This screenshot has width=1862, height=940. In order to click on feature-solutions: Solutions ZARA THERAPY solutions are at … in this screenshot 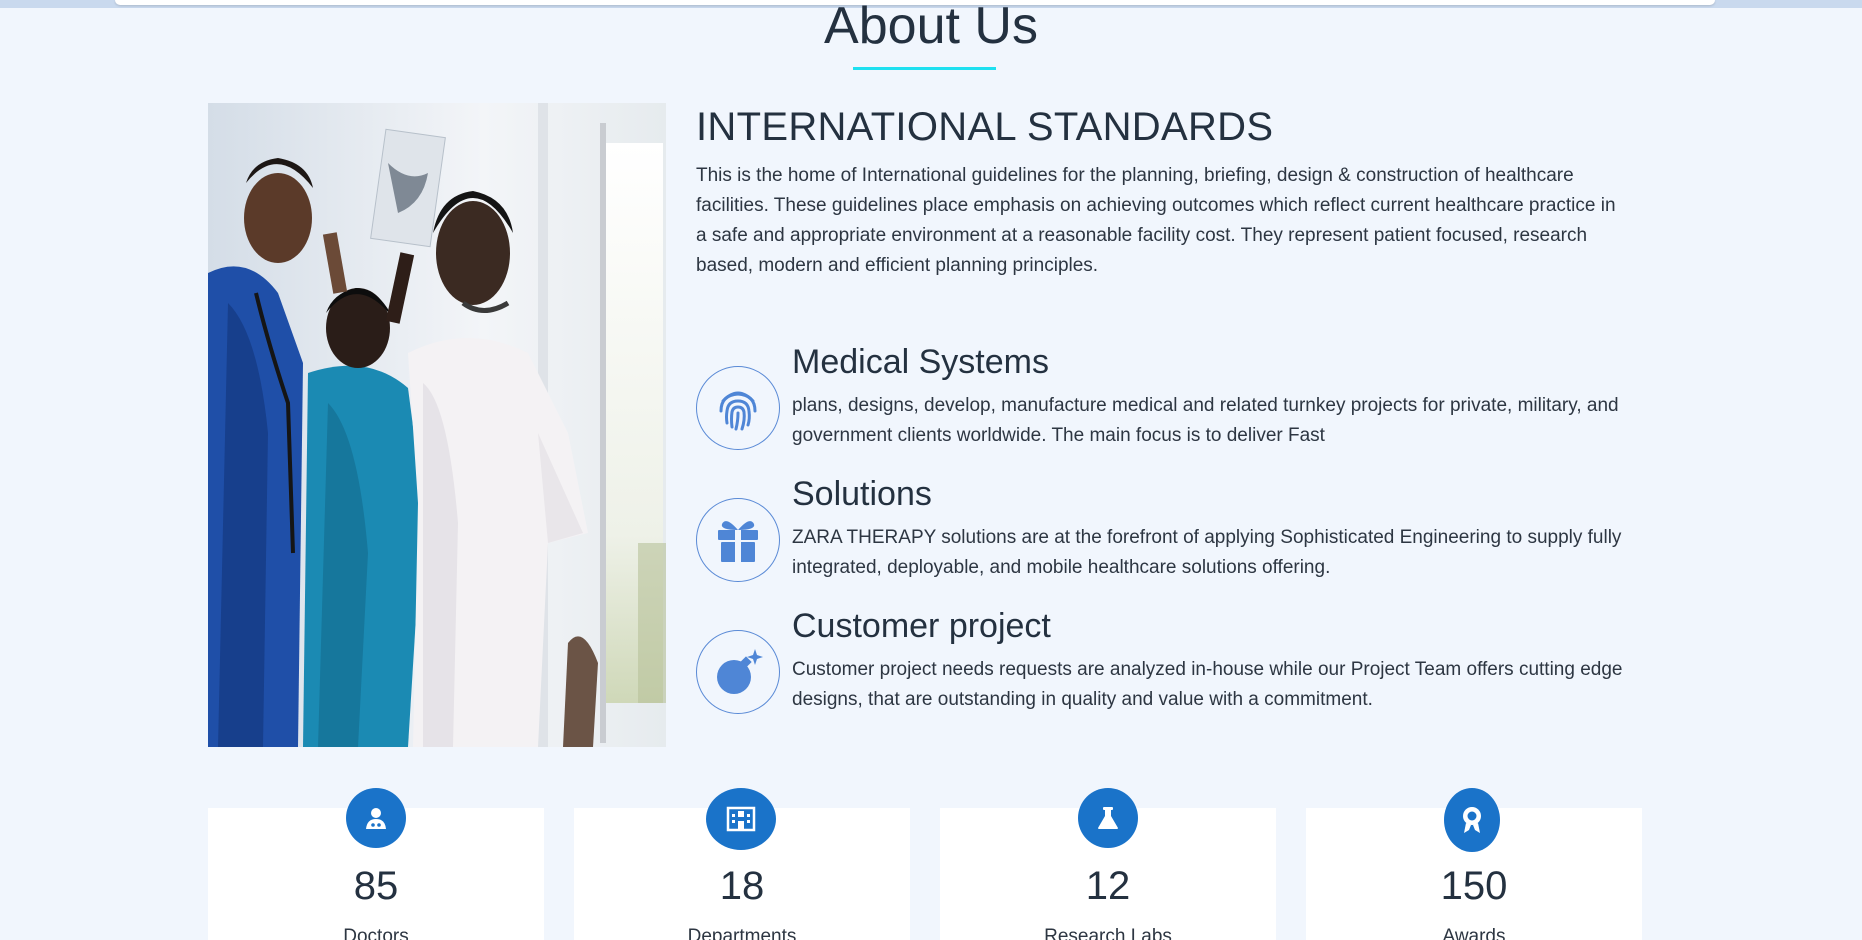, I will do `click(1166, 538)`.